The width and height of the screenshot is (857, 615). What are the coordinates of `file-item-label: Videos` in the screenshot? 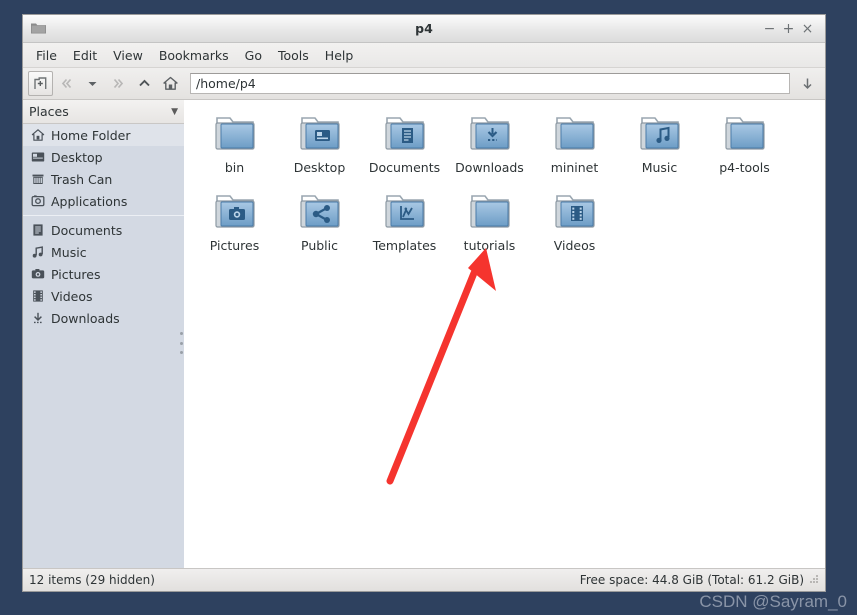 It's located at (574, 245).